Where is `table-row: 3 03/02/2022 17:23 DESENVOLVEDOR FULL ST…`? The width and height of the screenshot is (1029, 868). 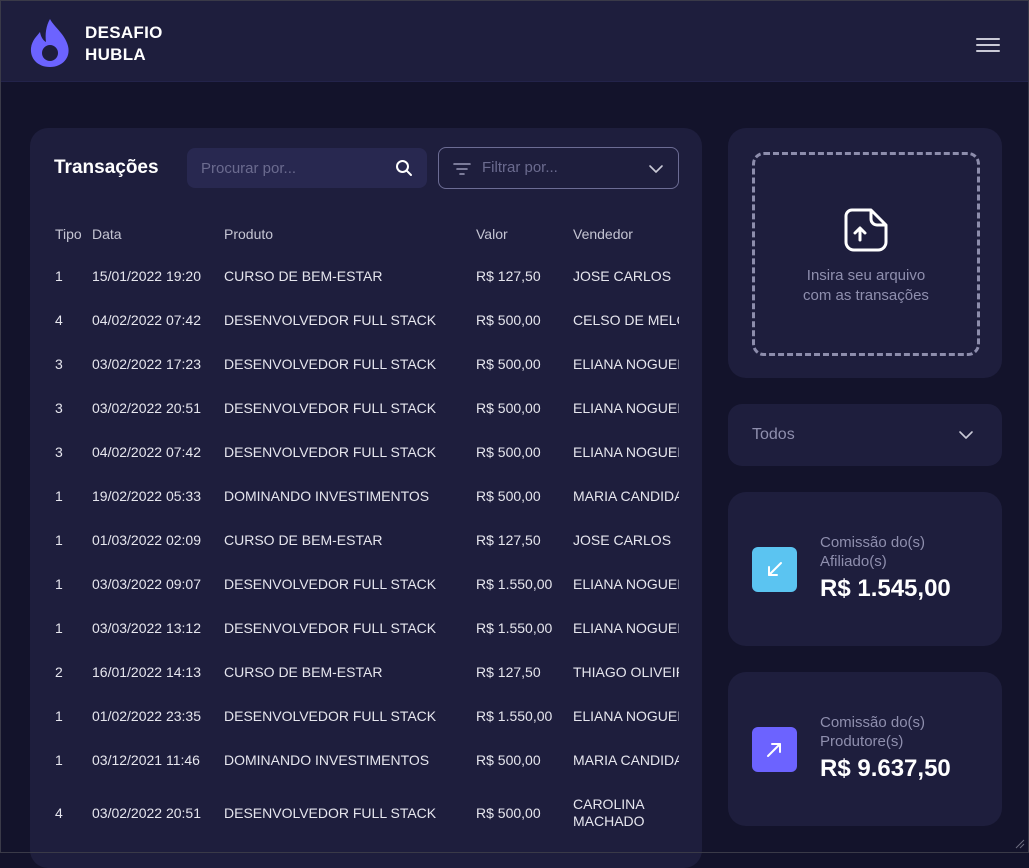 table-row: 3 03/02/2022 17:23 DESENVOLVEDOR FULL ST… is located at coordinates (366, 364).